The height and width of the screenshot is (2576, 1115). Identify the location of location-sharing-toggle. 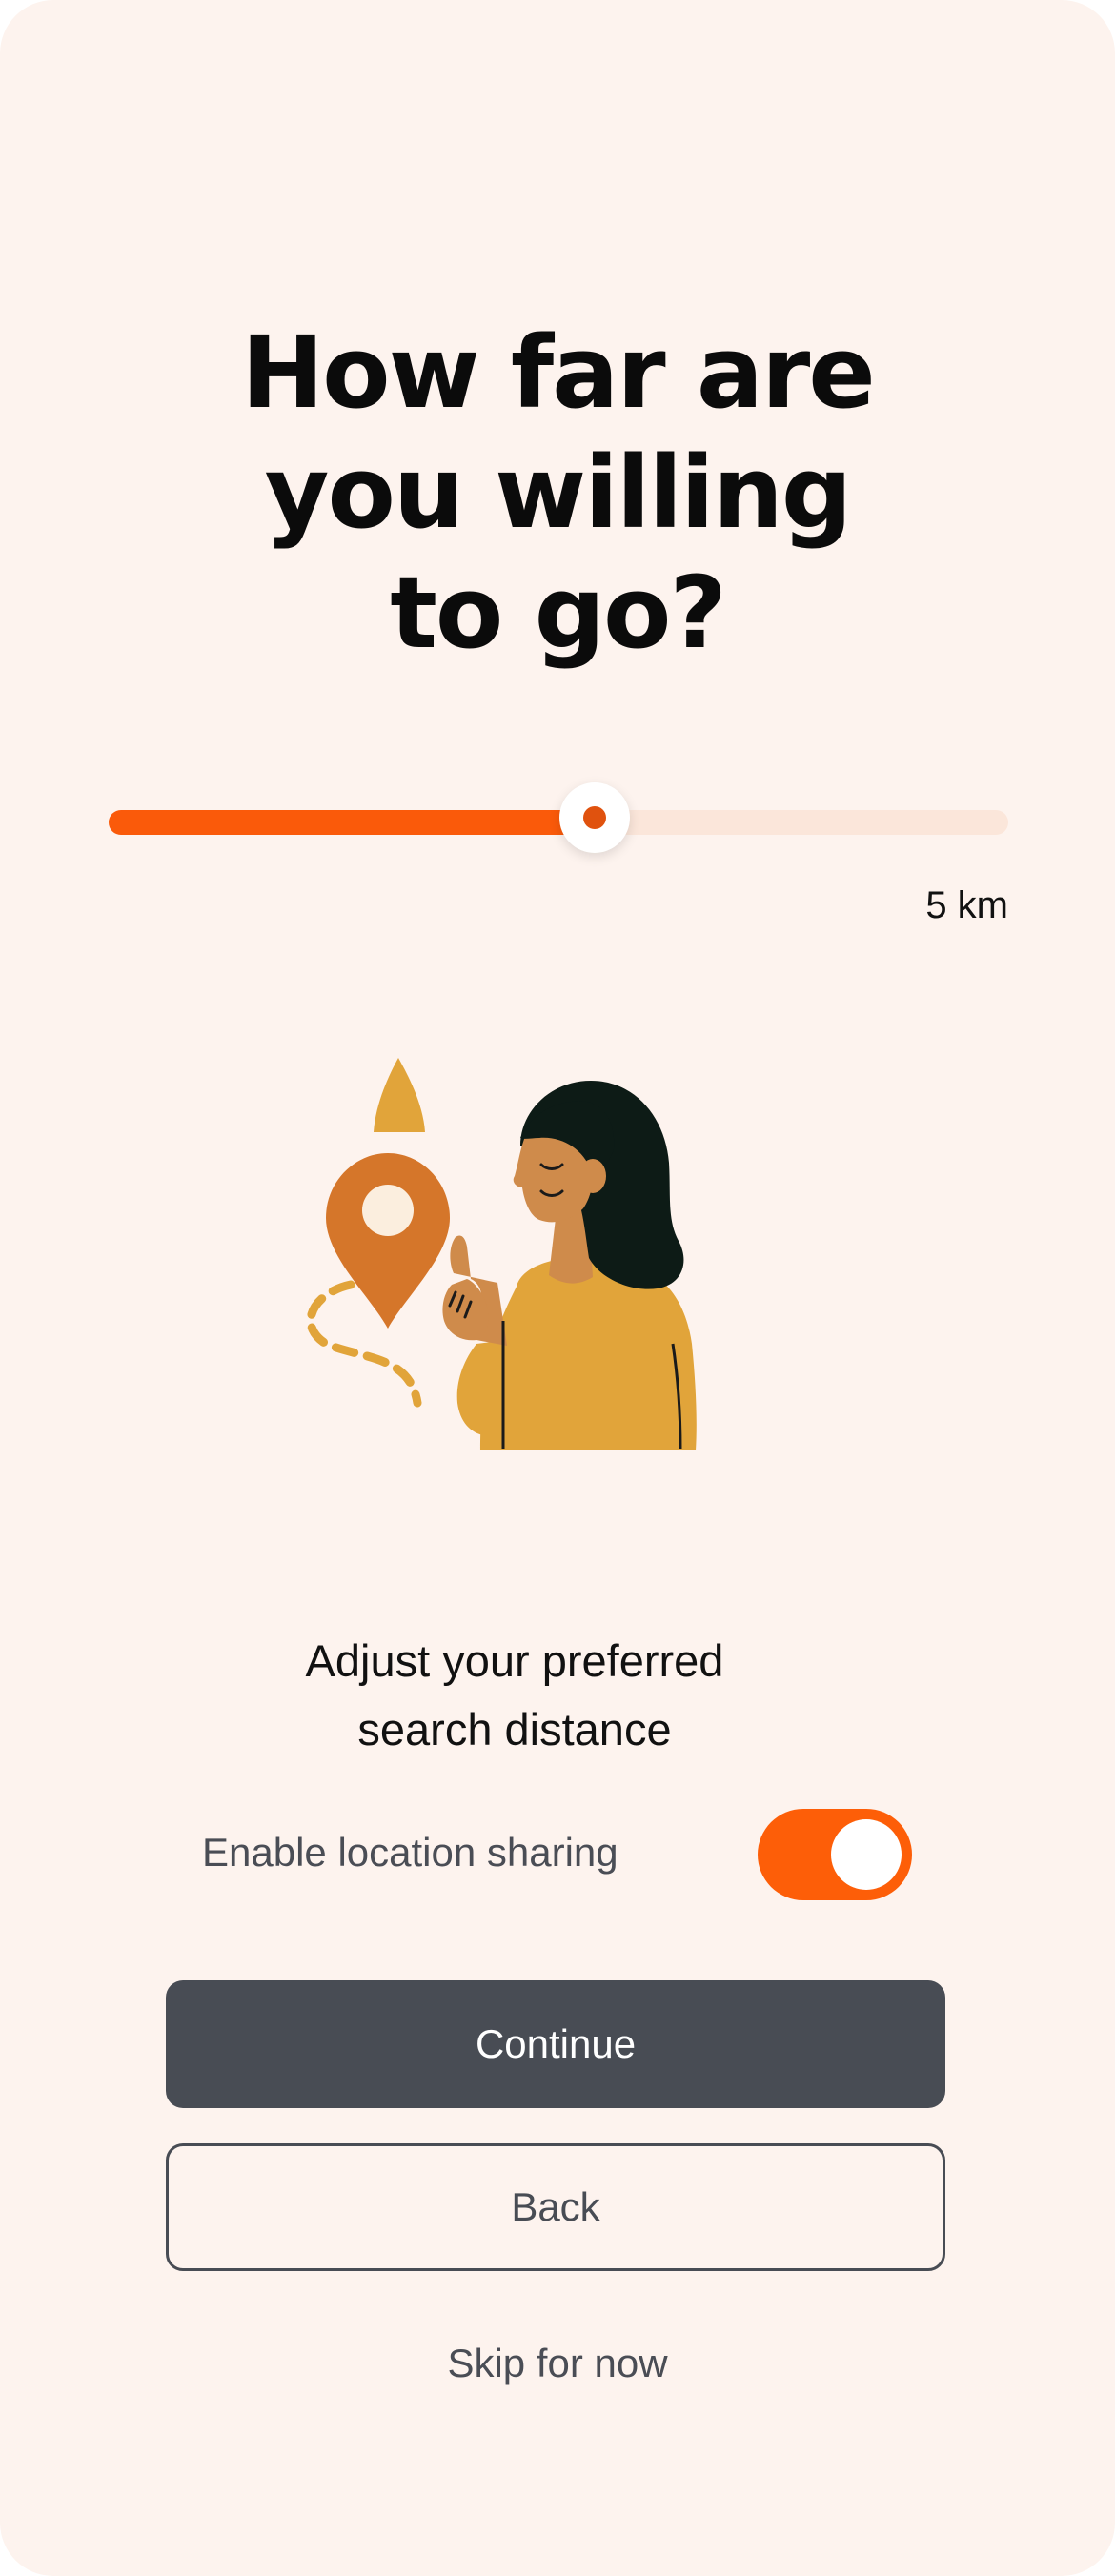
(835, 1855).